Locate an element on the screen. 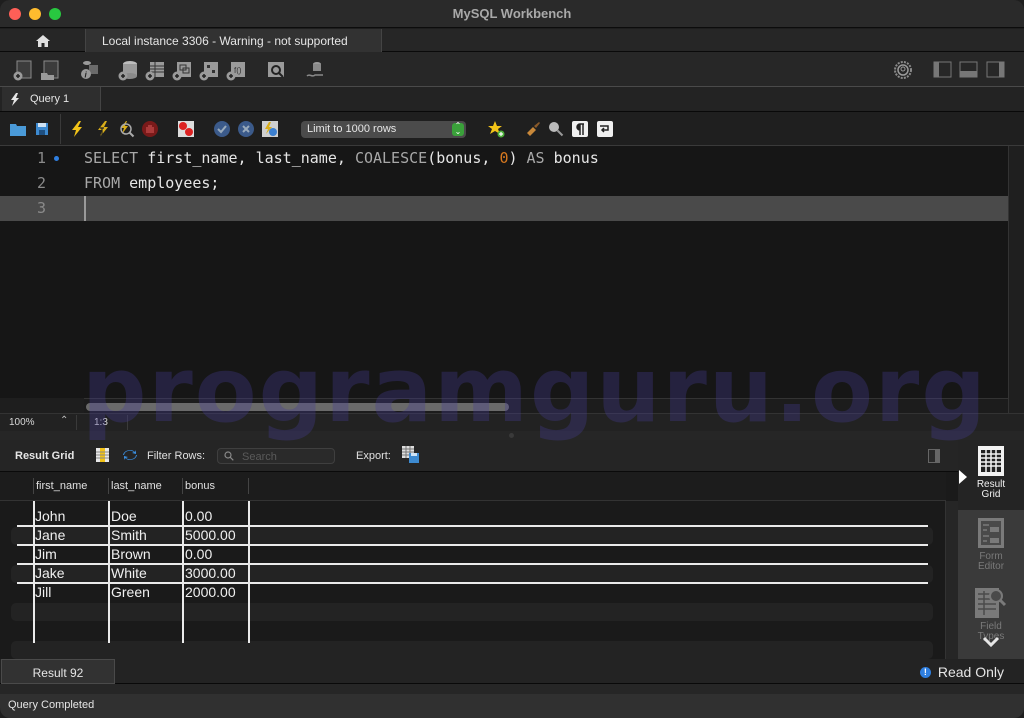 The height and width of the screenshot is (718, 1024). export-icon is located at coordinates (411, 454).